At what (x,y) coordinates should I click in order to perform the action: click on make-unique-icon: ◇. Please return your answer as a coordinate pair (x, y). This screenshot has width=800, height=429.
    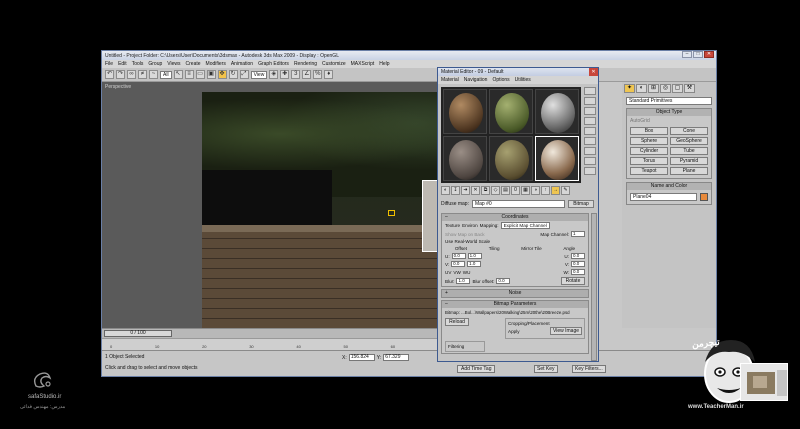
    Looking at the image, I should click on (495, 190).